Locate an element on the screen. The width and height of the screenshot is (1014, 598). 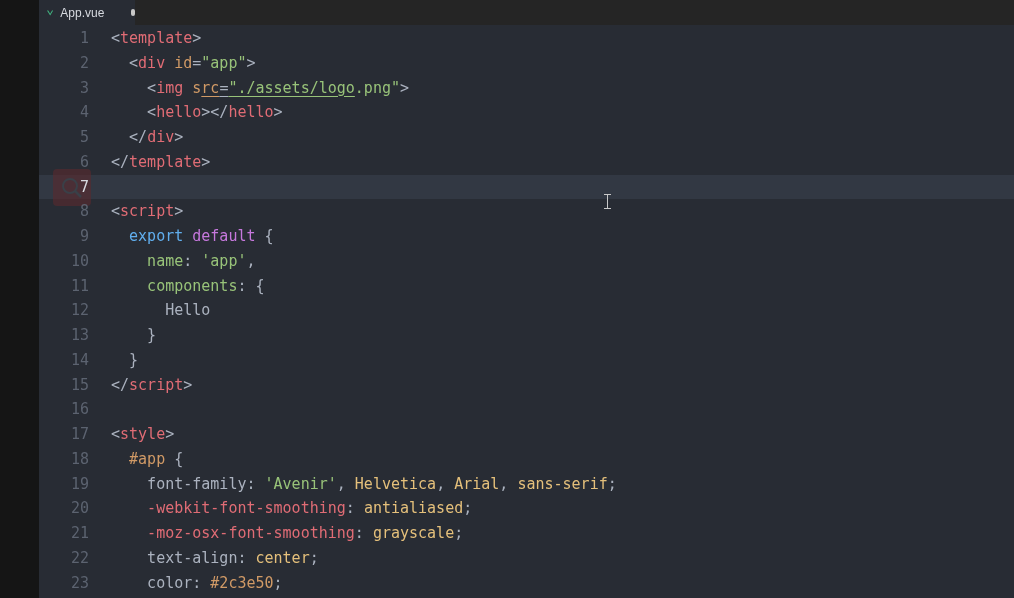
code-line: -moz-osx-font-smoothing: grayscale; is located at coordinates (305, 534).